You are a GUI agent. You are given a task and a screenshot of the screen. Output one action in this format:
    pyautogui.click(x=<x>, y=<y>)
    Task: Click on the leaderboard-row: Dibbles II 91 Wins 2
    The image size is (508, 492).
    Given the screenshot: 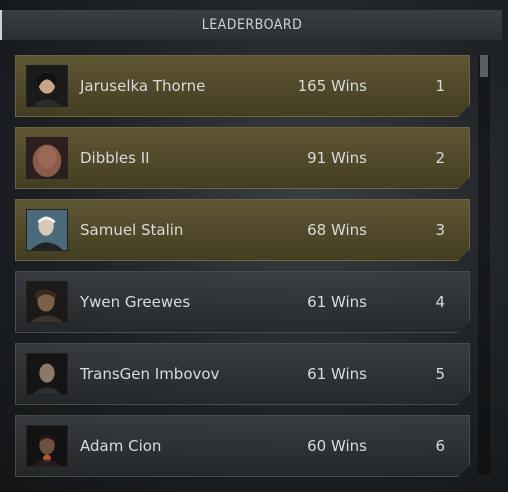 What is the action you would take?
    pyautogui.click(x=242, y=158)
    